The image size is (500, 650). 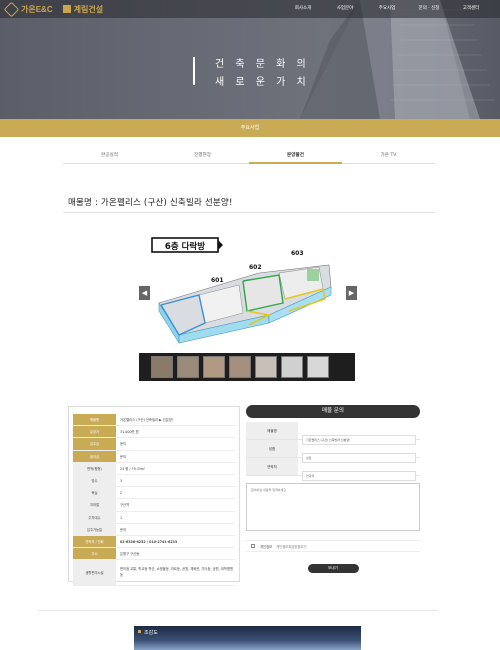 What do you see at coordinates (250, 9) in the screenshot?
I see `top-nav: 가온E&C 계림건설 회사소개 사업분야 주요사업 문의 · 신청 고객센터` at bounding box center [250, 9].